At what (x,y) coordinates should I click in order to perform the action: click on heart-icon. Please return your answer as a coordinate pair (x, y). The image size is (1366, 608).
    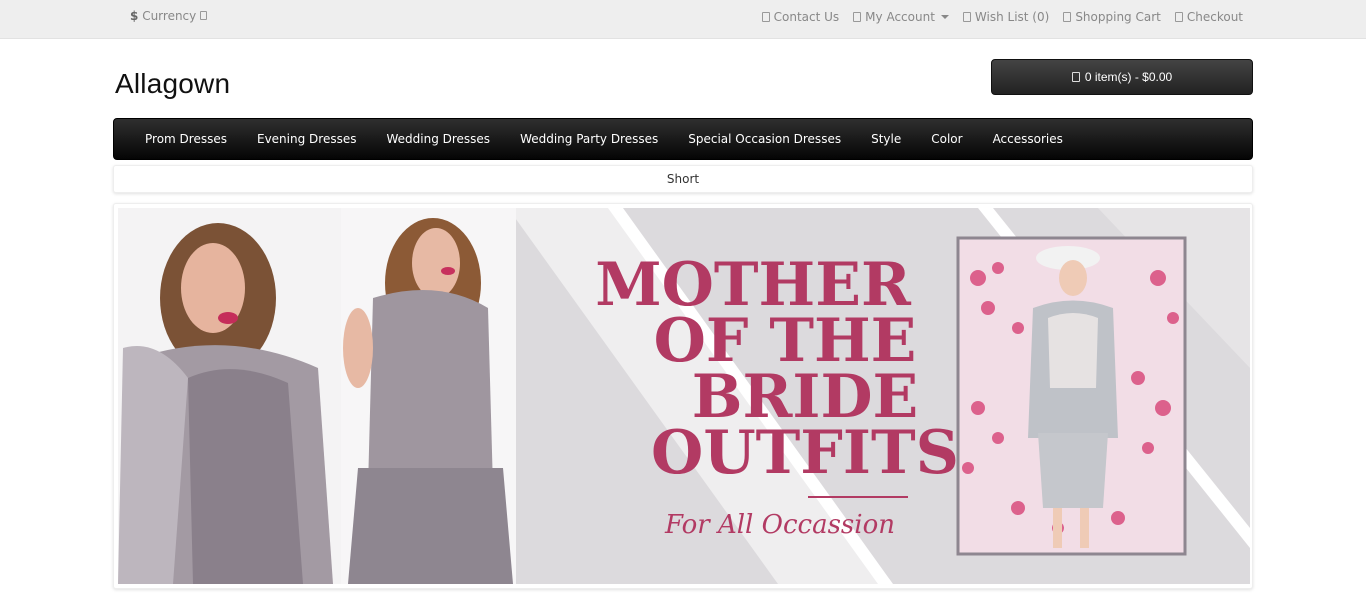
    Looking at the image, I should click on (966, 17).